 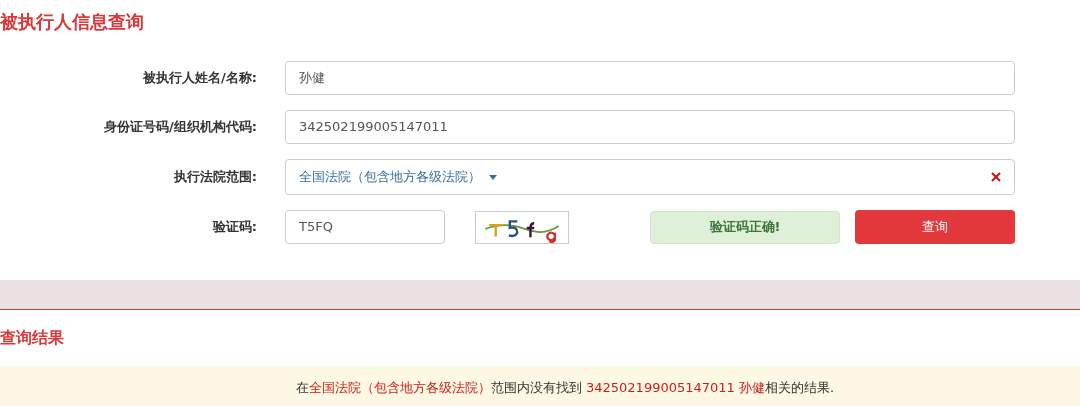 What do you see at coordinates (215, 177) in the screenshot?
I see `field-label: 执行法院范围:` at bounding box center [215, 177].